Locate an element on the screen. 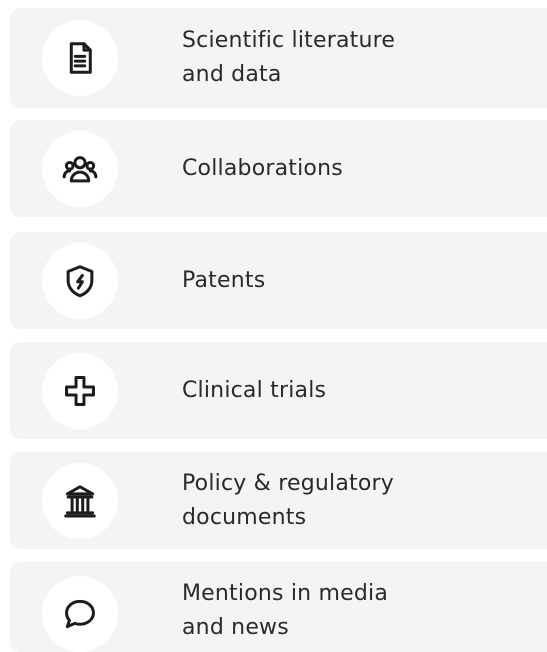 The image size is (547, 652). shield-icon is located at coordinates (80, 280).